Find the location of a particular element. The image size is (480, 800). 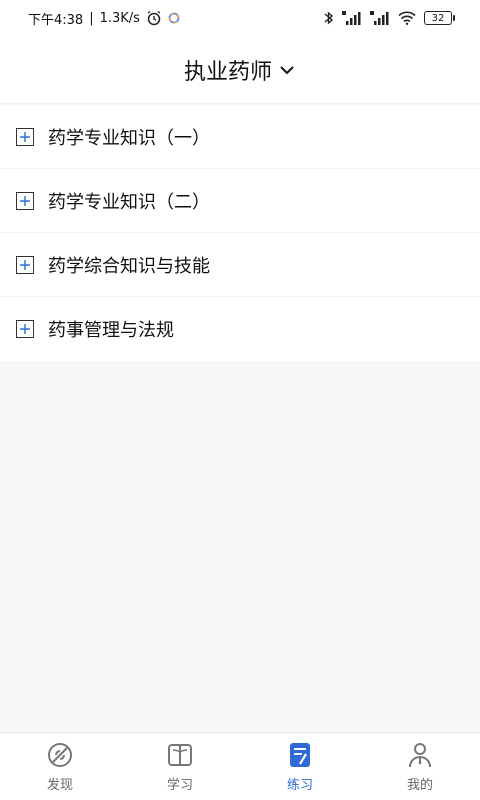

page-title: 执业药师 is located at coordinates (227, 72).